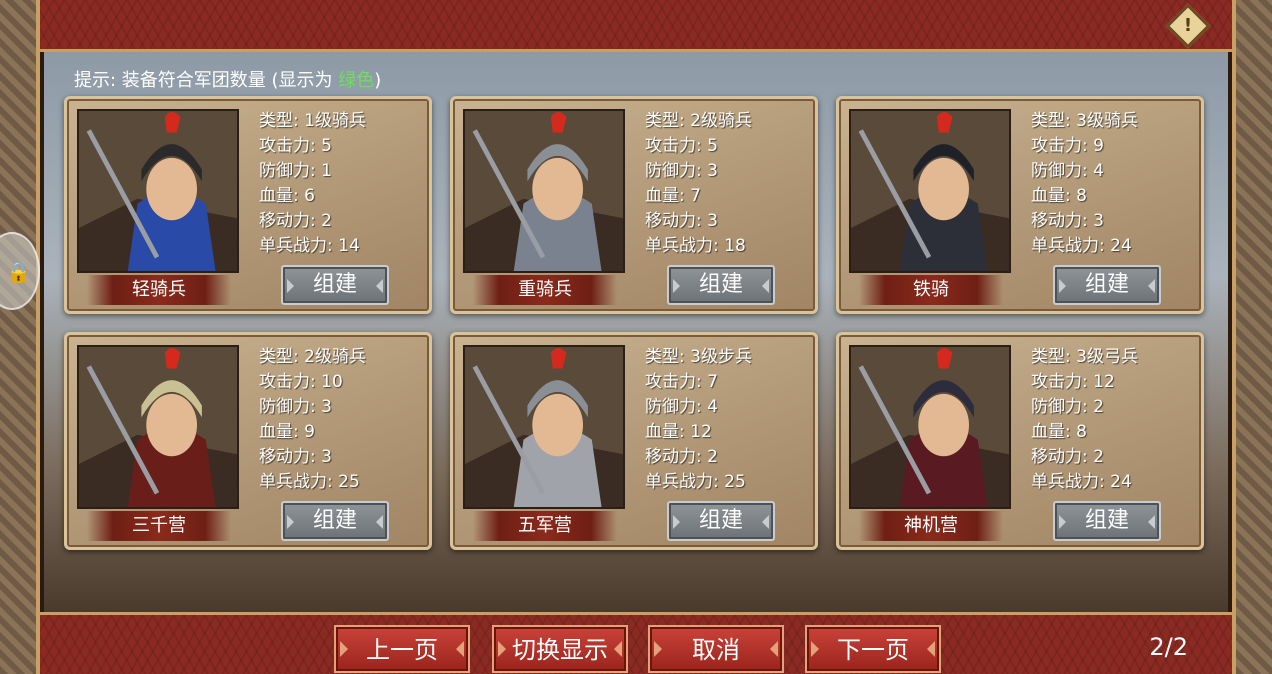 This screenshot has height=674, width=1272. Describe the element at coordinates (560, 649) in the screenshot. I see `toggle-display-button: 切换显示` at that location.